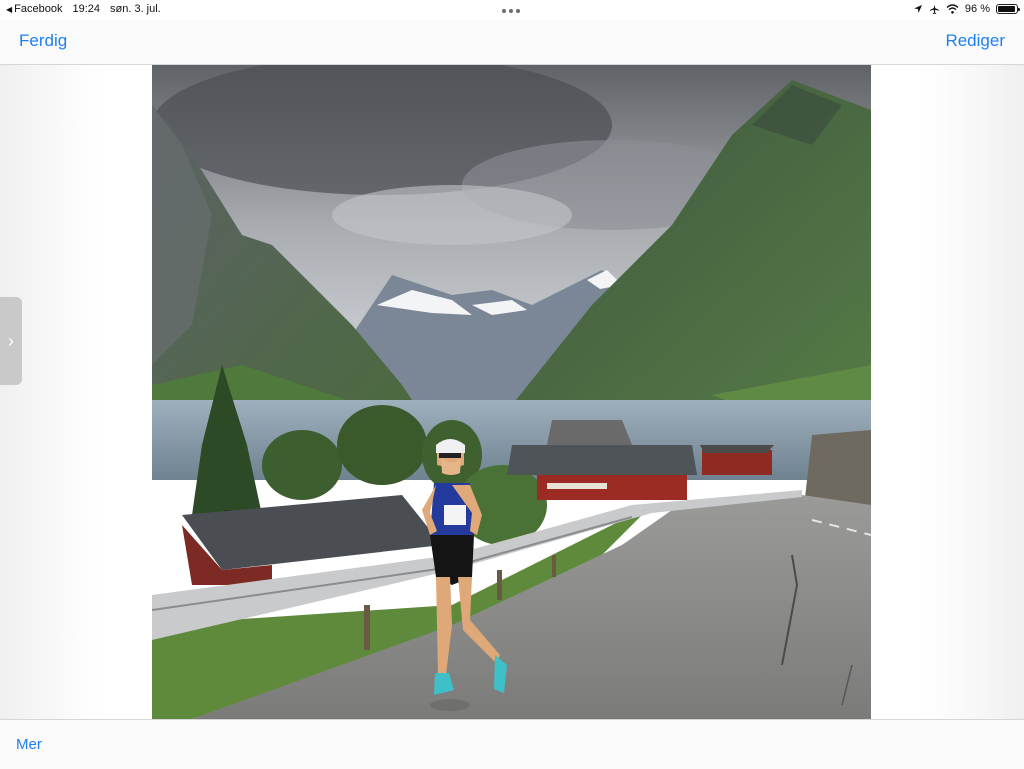 This screenshot has width=1024, height=769. What do you see at coordinates (1008, 9) in the screenshot?
I see `battery-icon` at bounding box center [1008, 9].